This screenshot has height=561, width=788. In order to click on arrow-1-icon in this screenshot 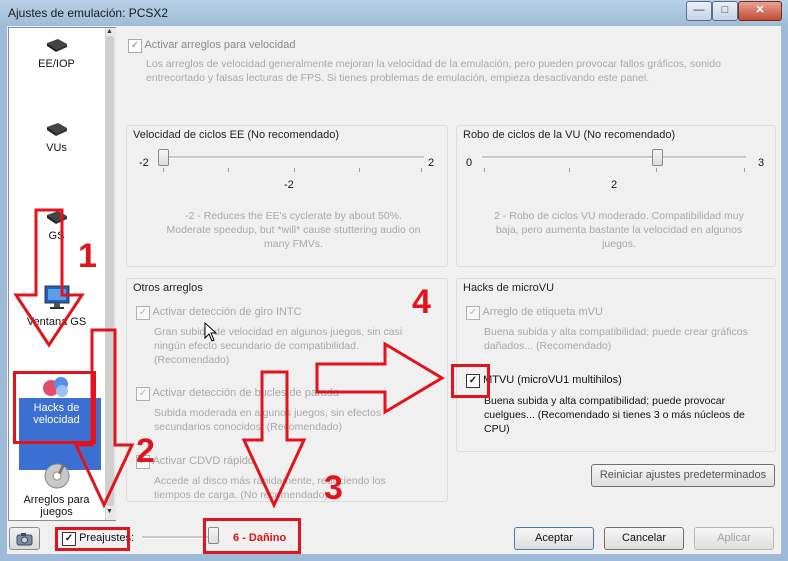, I will do `click(49, 278)`.